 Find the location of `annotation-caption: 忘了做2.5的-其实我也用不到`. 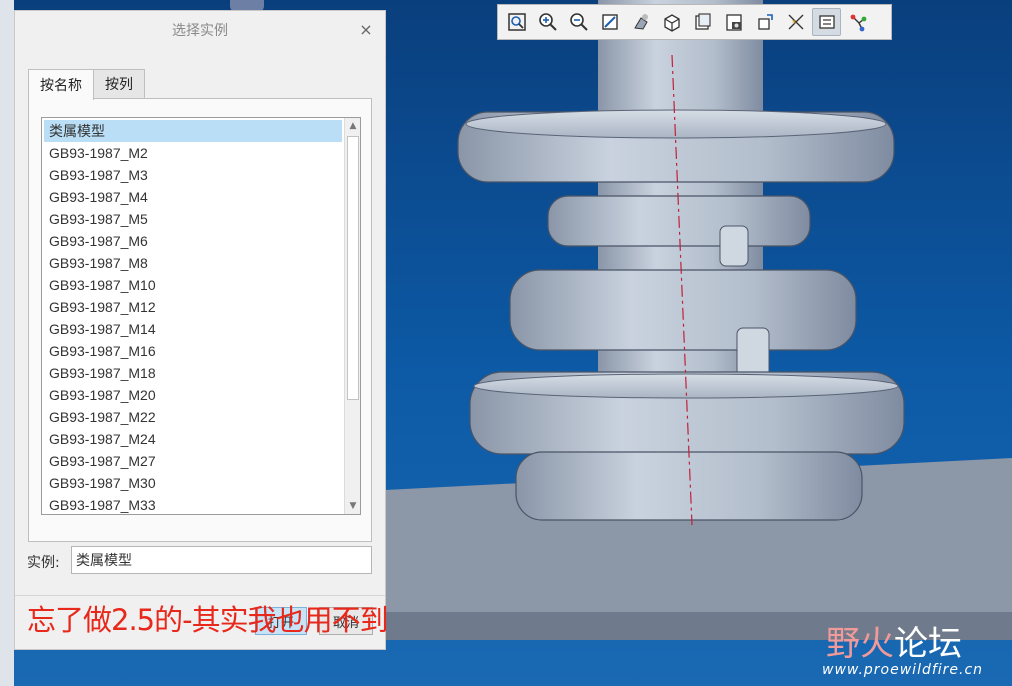

annotation-caption: 忘了做2.5的-其实我也用不到 is located at coordinates (208, 620).